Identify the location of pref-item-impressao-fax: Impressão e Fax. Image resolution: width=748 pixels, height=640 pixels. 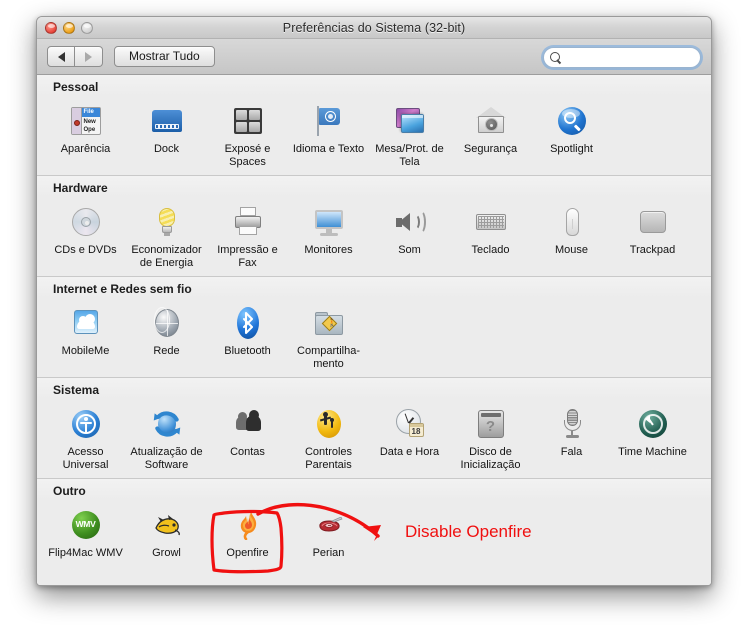
(247, 235).